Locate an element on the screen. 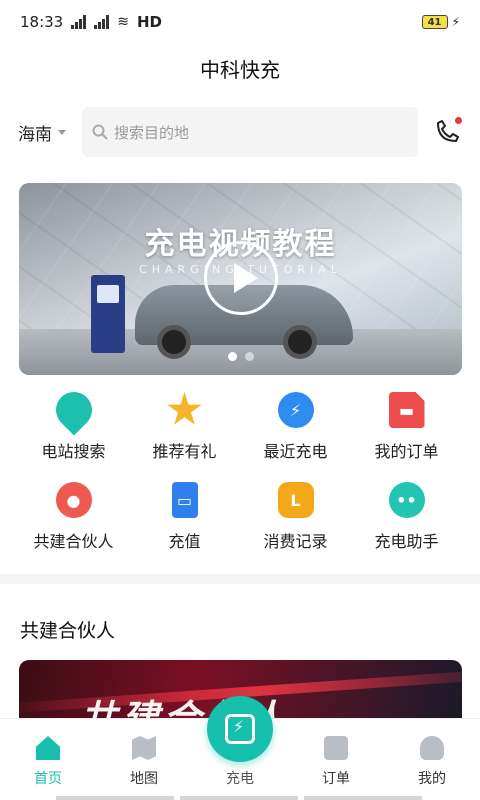 The width and height of the screenshot is (480, 800). menu-recent-charge: ⚡ 最近充电 is located at coordinates (295, 427).